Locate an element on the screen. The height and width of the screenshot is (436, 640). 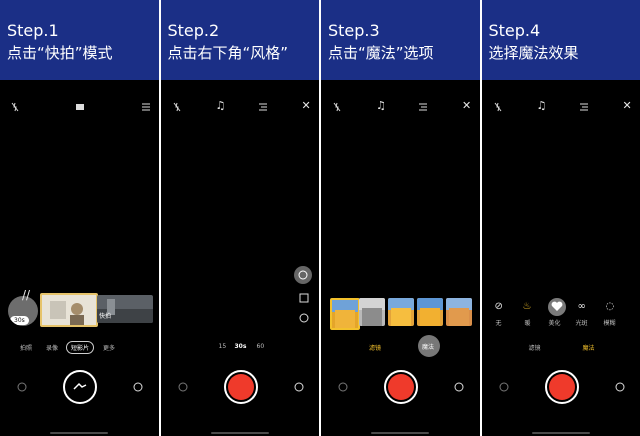
selected-style-thumb is located at coordinates (69, 310).